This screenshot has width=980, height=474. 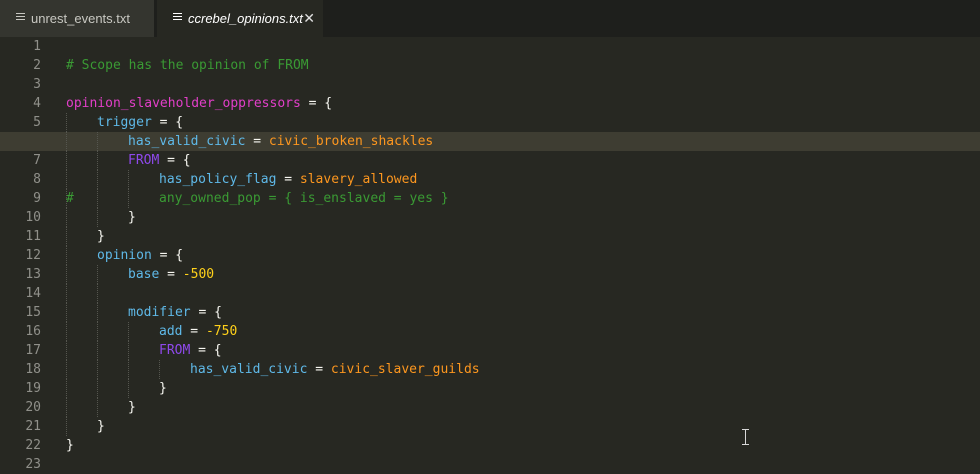 I want to click on code-token: opinion_slaveholder_oppressors, so click(x=183, y=103).